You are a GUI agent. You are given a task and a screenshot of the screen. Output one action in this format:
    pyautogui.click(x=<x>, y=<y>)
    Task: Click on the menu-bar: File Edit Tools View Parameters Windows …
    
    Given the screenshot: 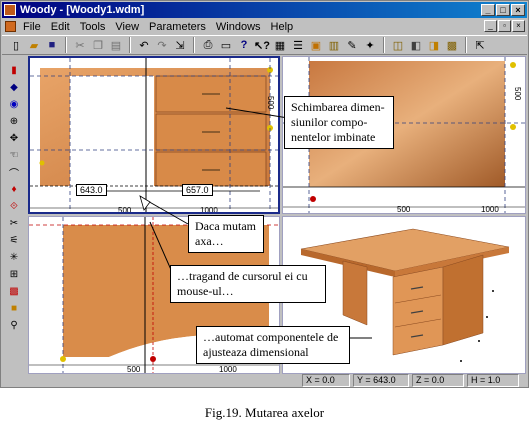 What is the action you would take?
    pyautogui.click(x=264, y=26)
    